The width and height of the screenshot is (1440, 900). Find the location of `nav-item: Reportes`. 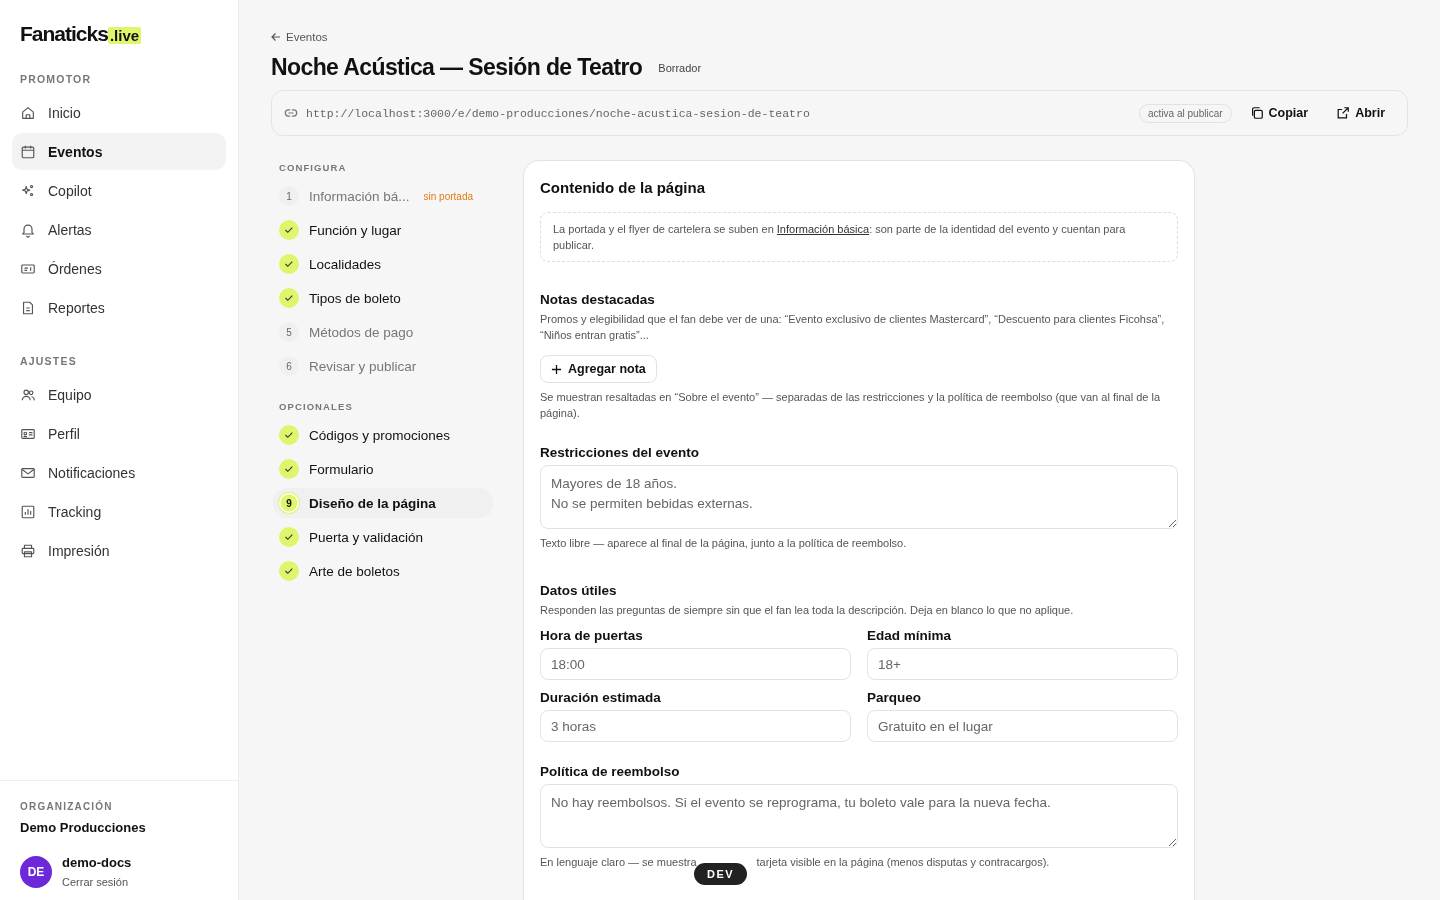

nav-item: Reportes is located at coordinates (119, 307).